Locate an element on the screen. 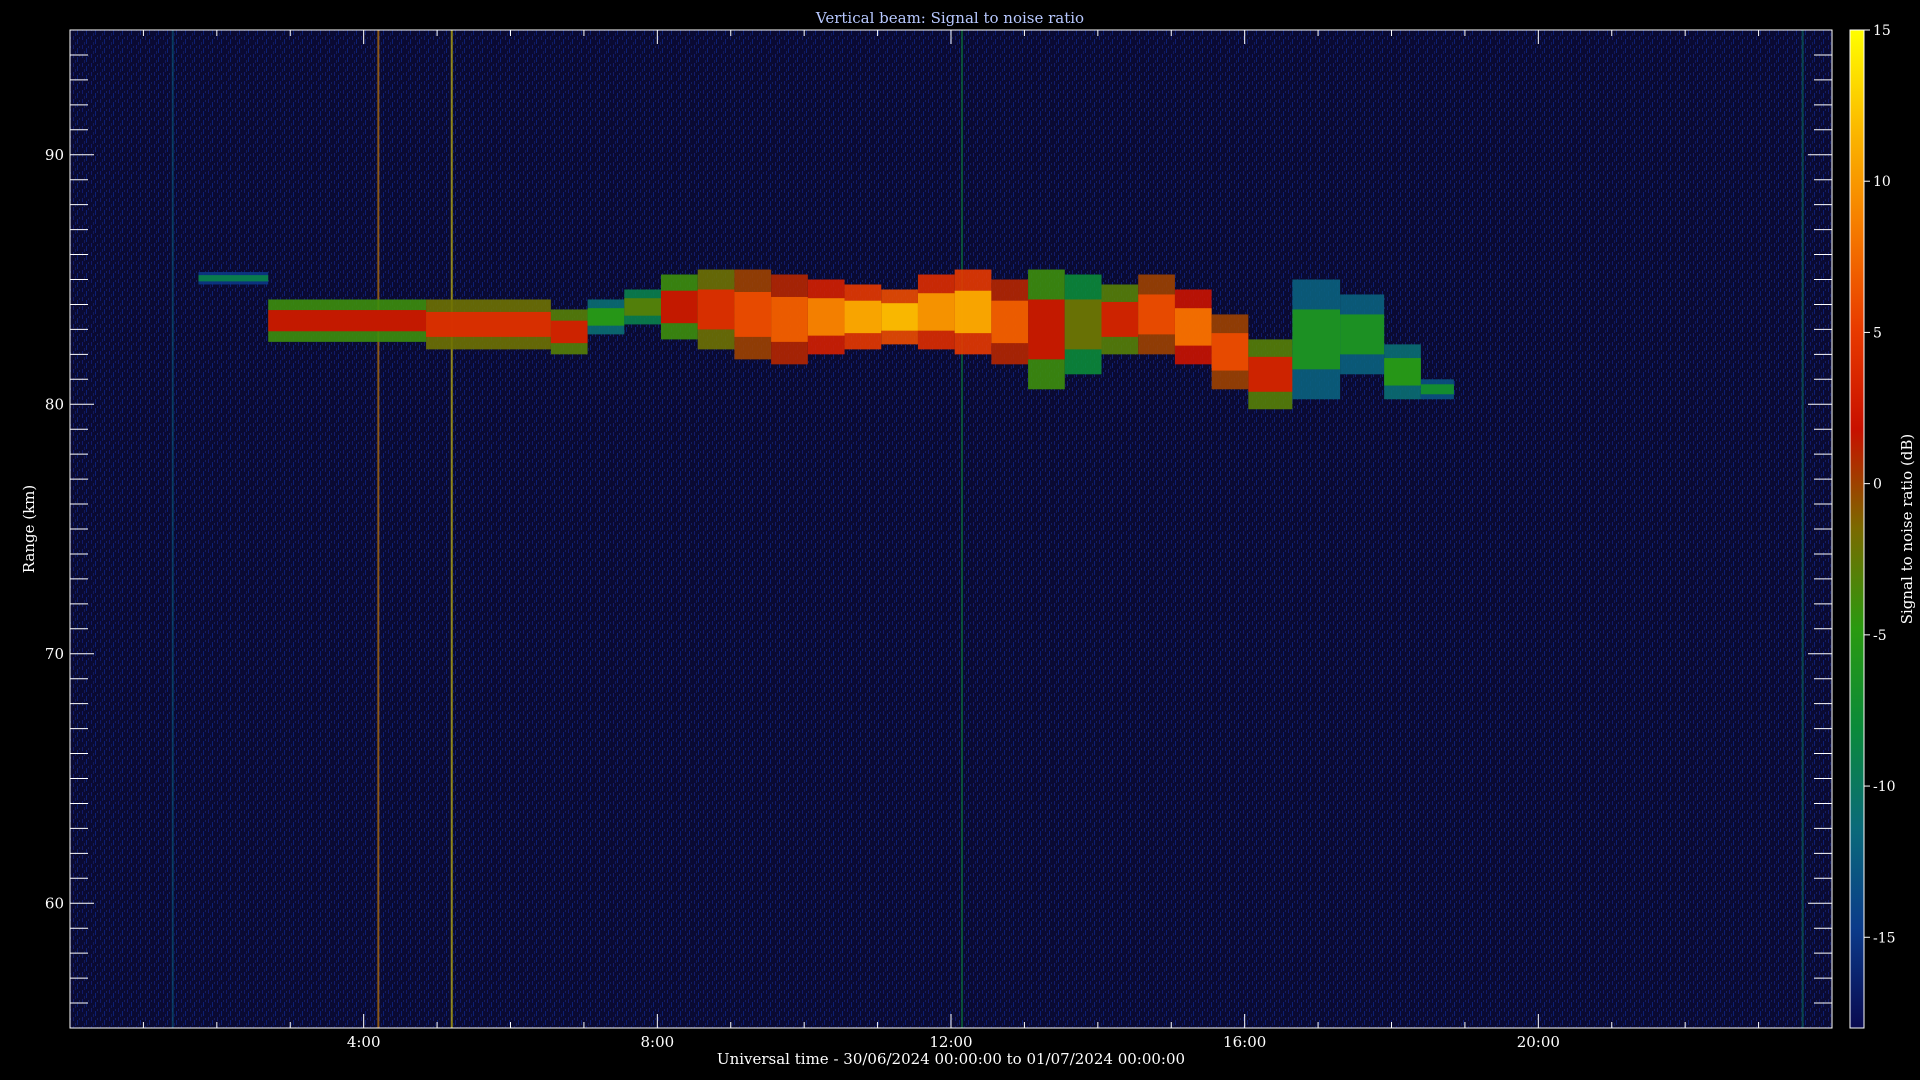  colorbar-tick-label: -15 is located at coordinates (1884, 938).